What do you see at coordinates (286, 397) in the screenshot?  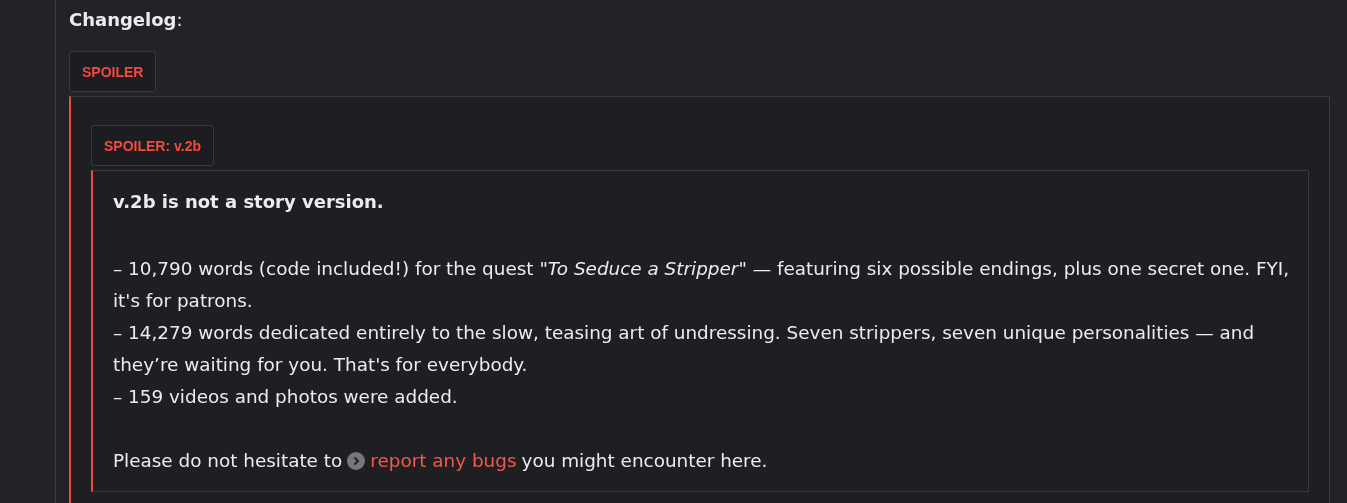 I see `changelog-item: – 159 videos and photos were added.` at bounding box center [286, 397].